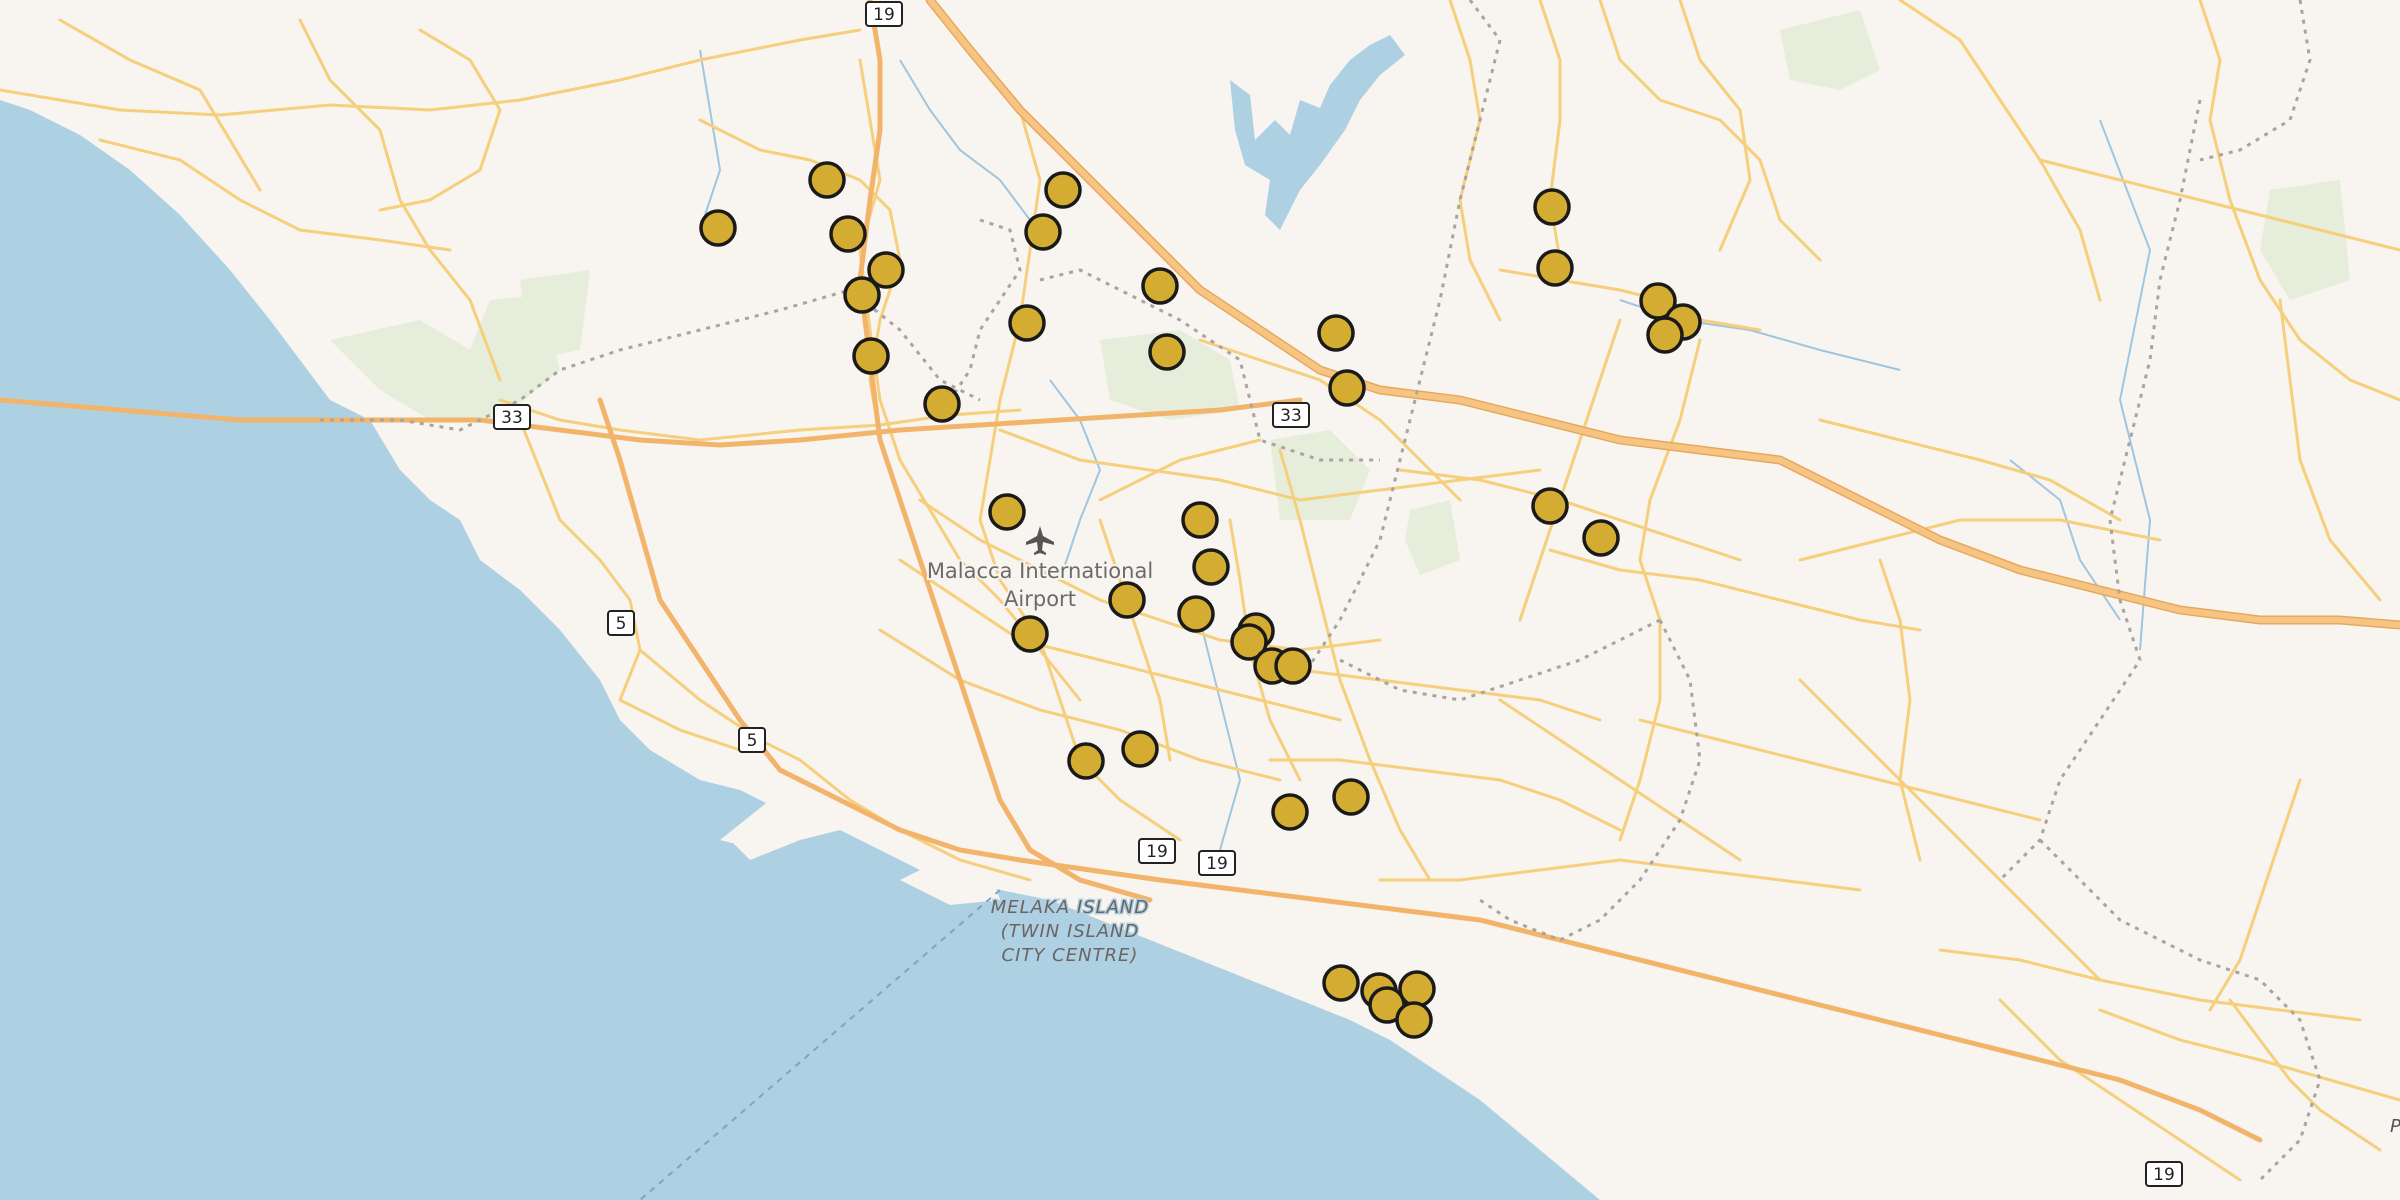  I want to click on route-shield-33-west: 33, so click(512, 417).